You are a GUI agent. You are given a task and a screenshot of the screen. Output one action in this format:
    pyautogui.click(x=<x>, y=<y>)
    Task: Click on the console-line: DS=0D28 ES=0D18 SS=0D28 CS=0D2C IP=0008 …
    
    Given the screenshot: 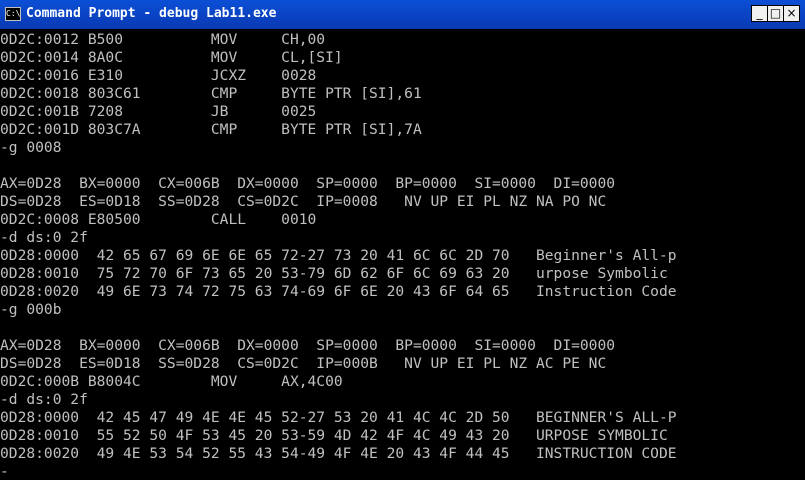 What is the action you would take?
    pyautogui.click(x=303, y=201)
    